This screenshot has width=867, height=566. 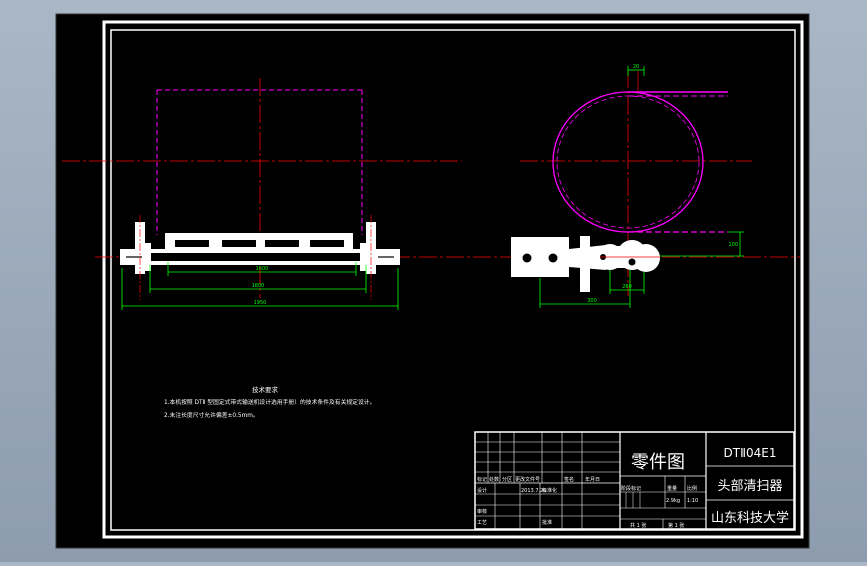 What do you see at coordinates (592, 301) in the screenshot?
I see `dim-arm-length: 300` at bounding box center [592, 301].